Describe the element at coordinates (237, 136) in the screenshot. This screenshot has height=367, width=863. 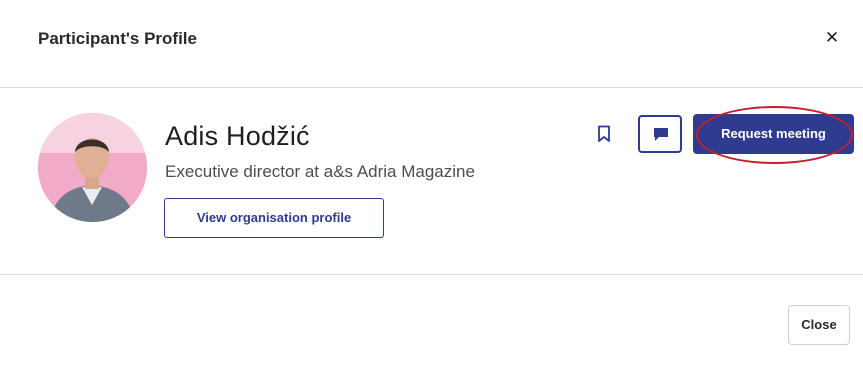
I see `participant-name: Adis Hodžić` at that location.